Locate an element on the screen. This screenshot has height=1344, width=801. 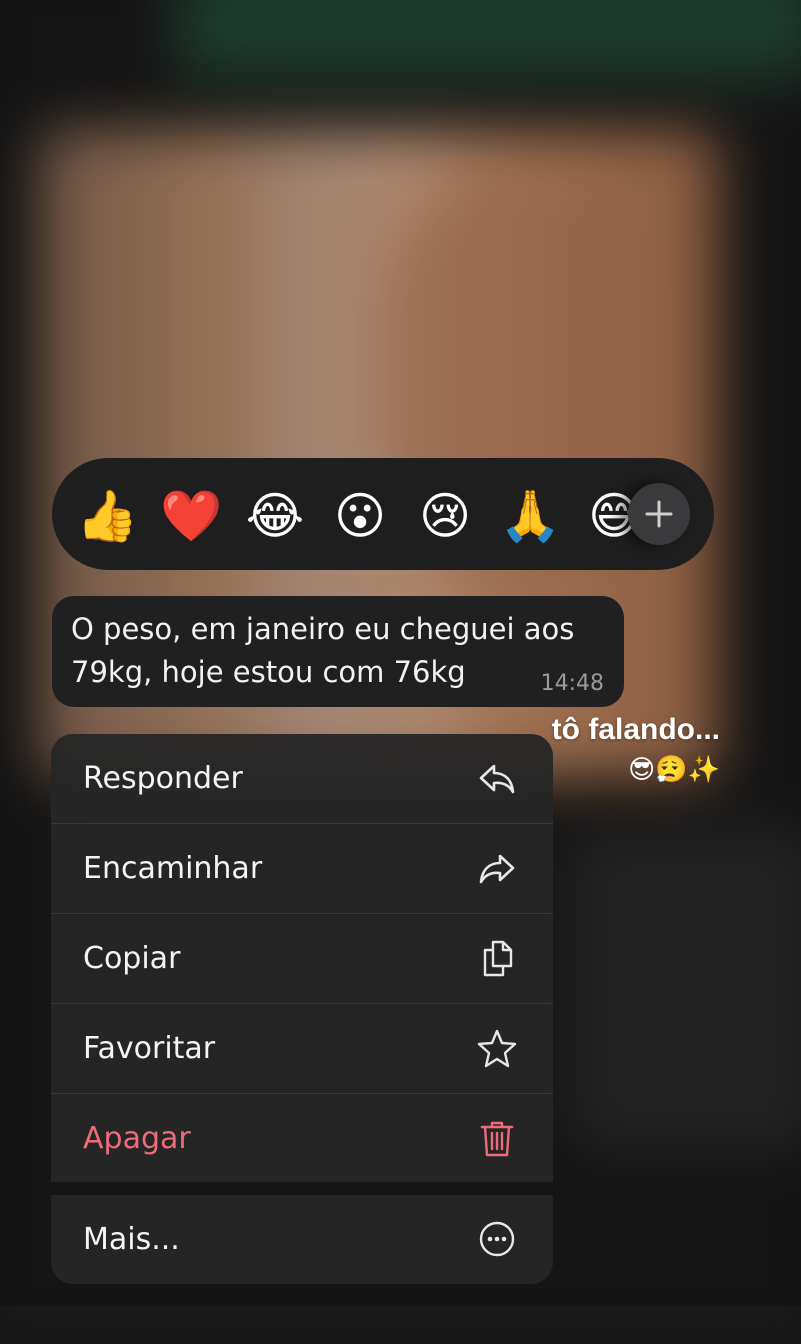
plus-icon is located at coordinates (659, 514).